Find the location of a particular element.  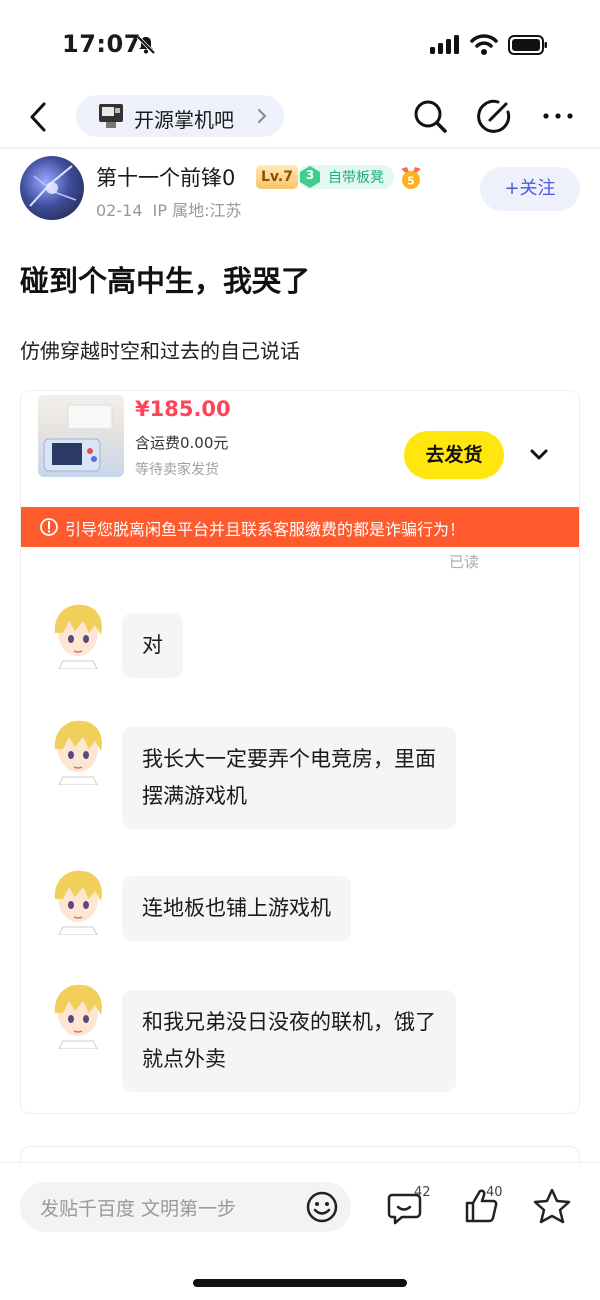

post-meta: 02-14 IP 属地:江苏 is located at coordinates (169, 209).